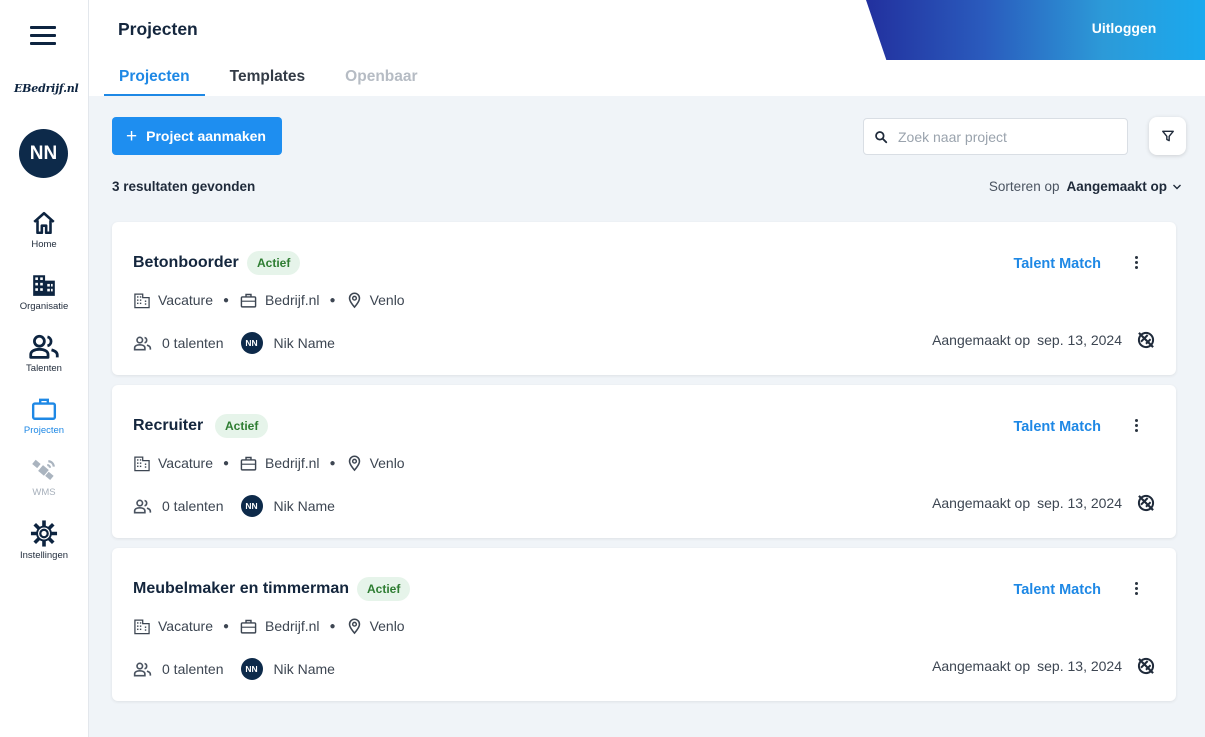 This screenshot has height=737, width=1205. I want to click on sort-label: Sorteren op, so click(1024, 186).